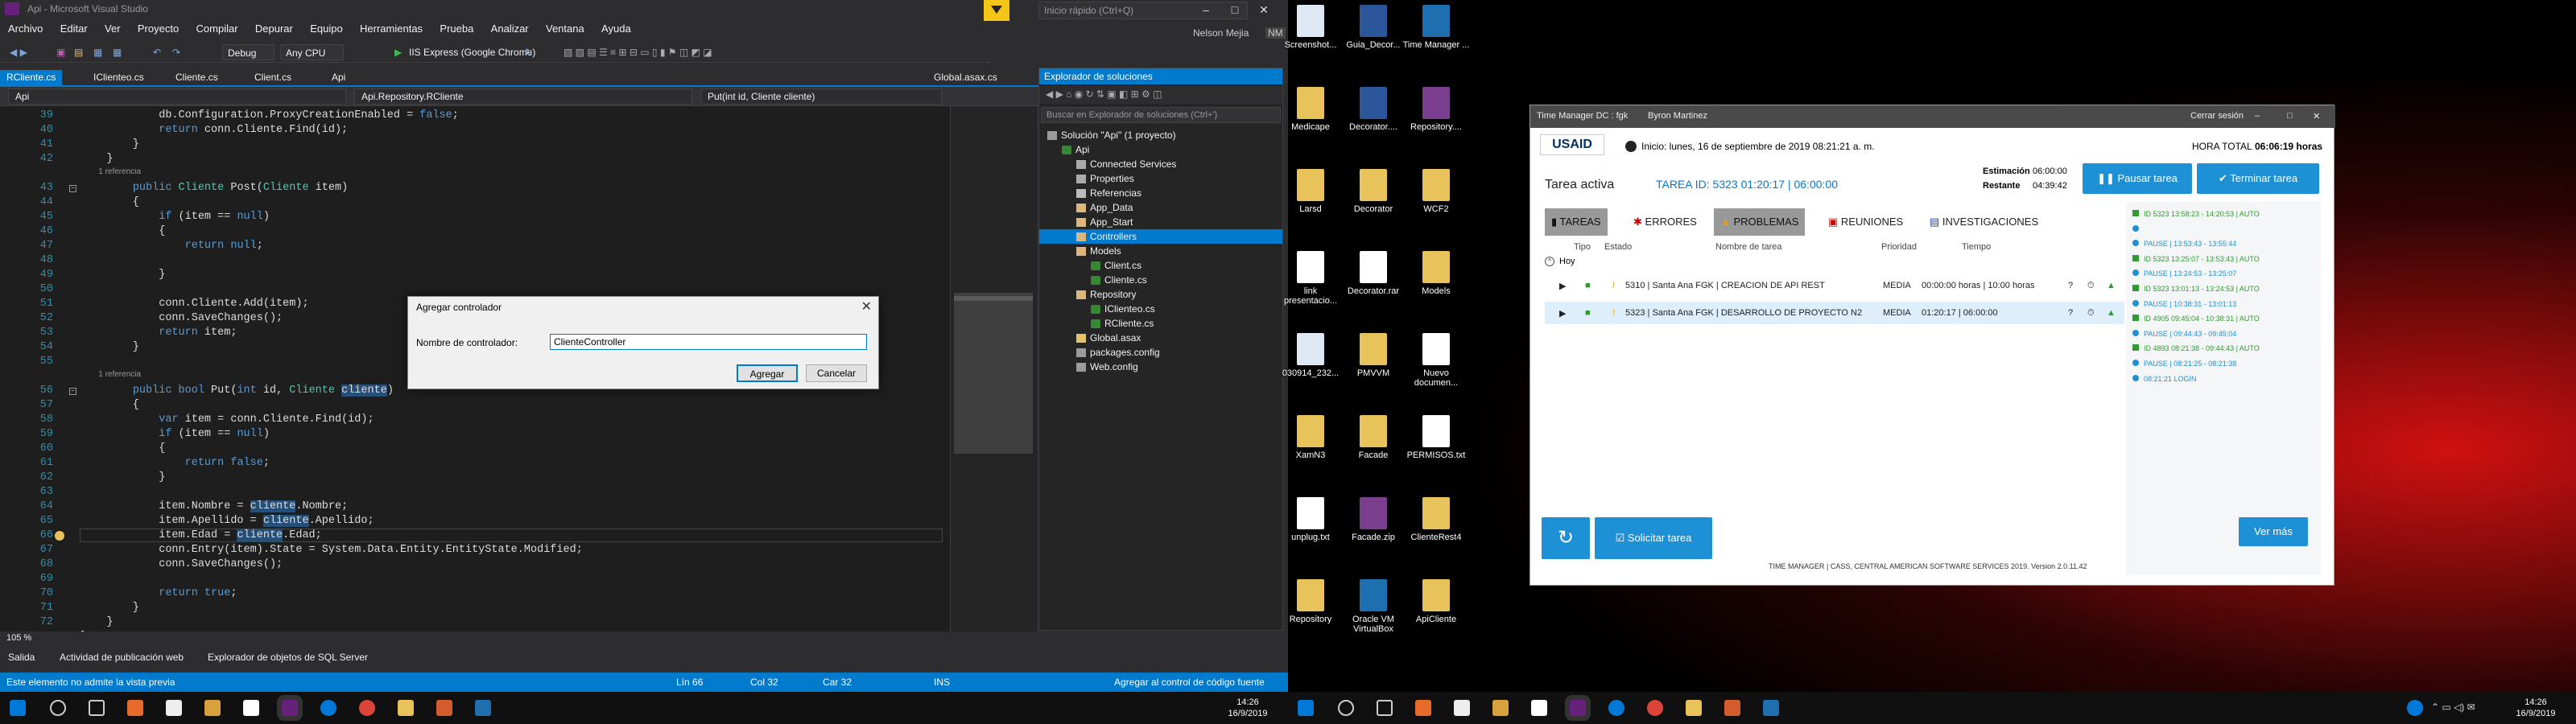  I want to click on chrome-icon, so click(367, 708).